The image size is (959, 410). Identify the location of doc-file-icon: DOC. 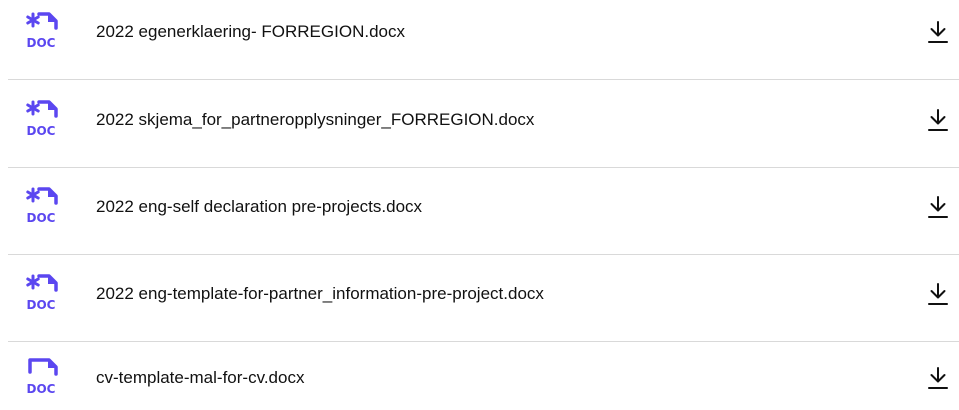
(42, 377).